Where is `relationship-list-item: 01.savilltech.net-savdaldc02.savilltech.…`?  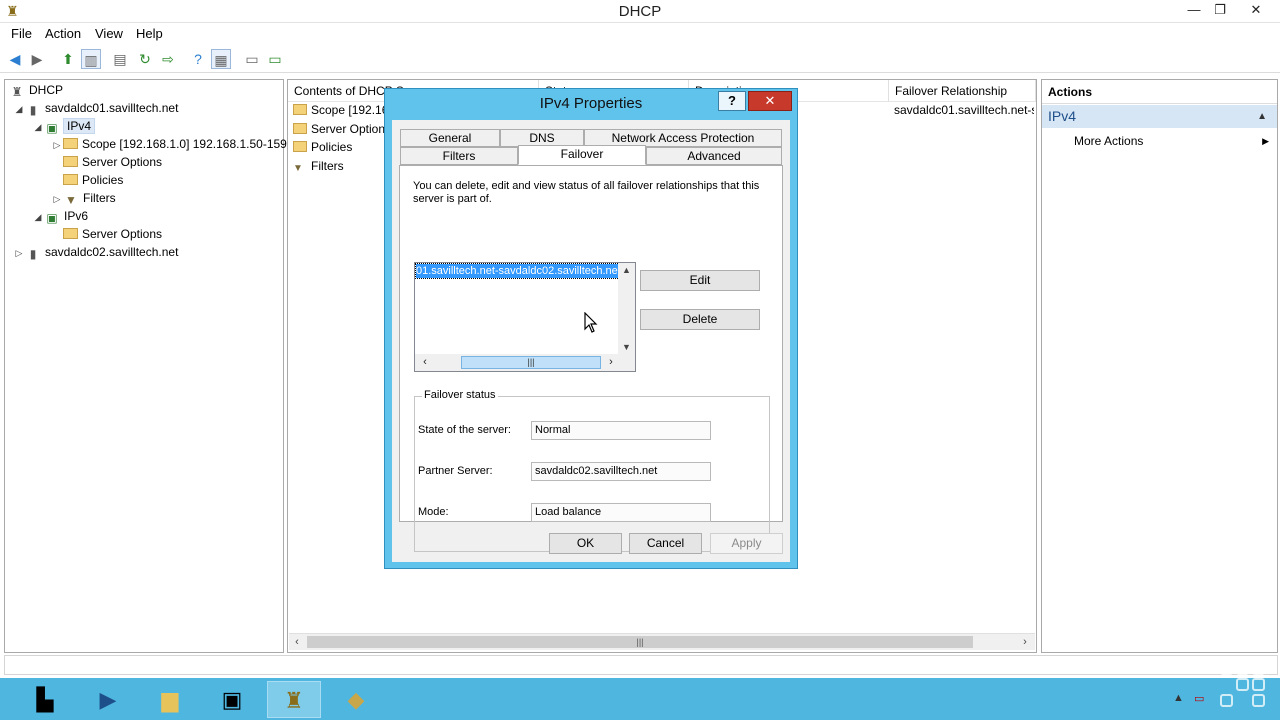
relationship-list-item: 01.savilltech.net-savdaldc02.savilltech.… is located at coordinates (517, 271).